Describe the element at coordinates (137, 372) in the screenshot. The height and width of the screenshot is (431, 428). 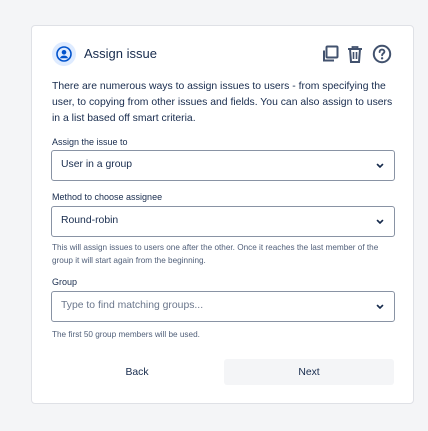
I see `back-button: Back` at that location.